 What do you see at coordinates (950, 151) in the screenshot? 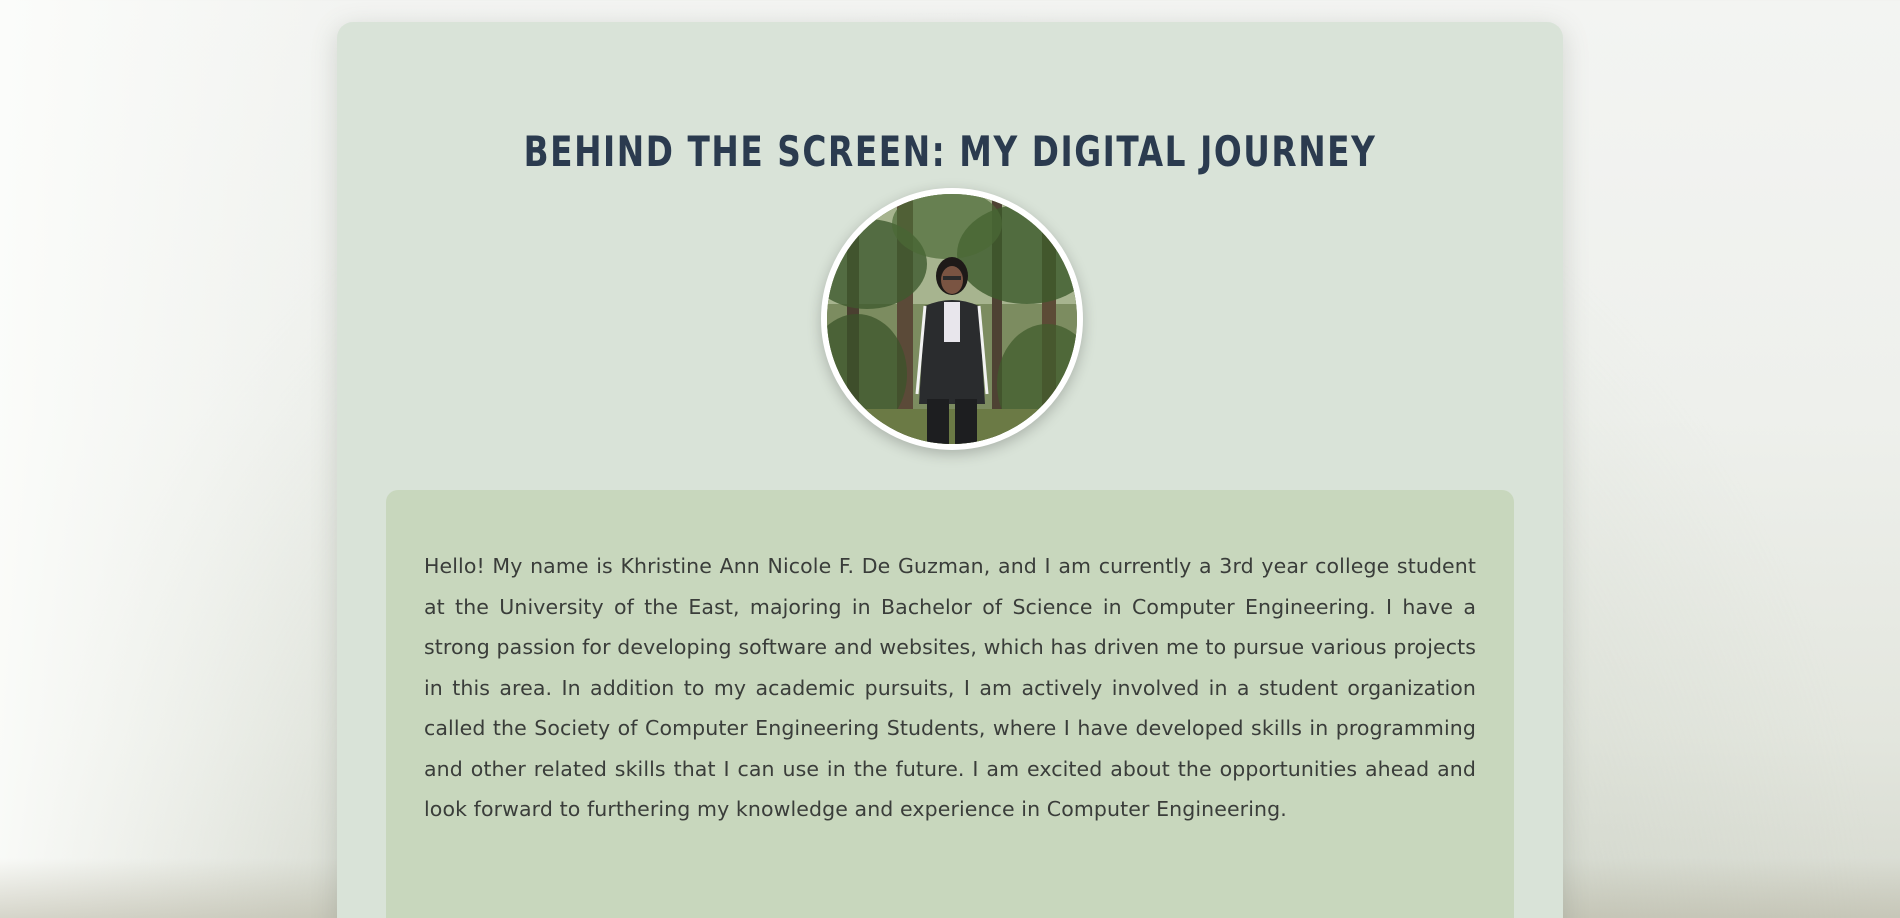
I see `page-title: BEHIND THE SCREEN: MY DIGITAL JOURNEY` at bounding box center [950, 151].